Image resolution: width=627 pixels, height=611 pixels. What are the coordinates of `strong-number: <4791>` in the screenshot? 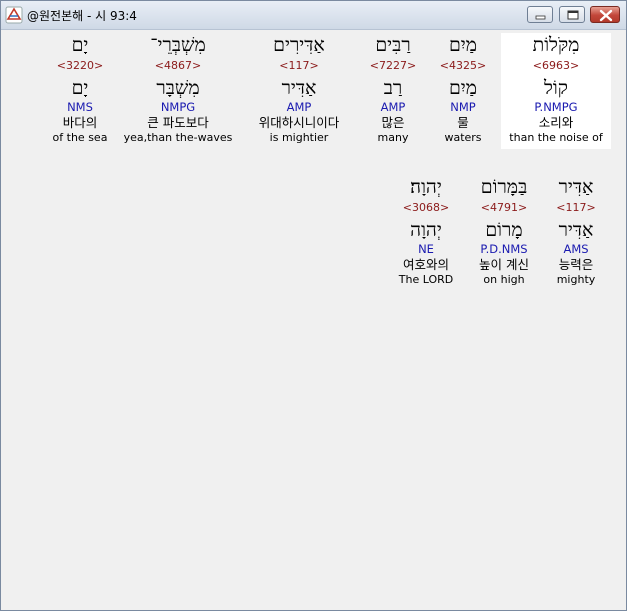 It's located at (504, 208).